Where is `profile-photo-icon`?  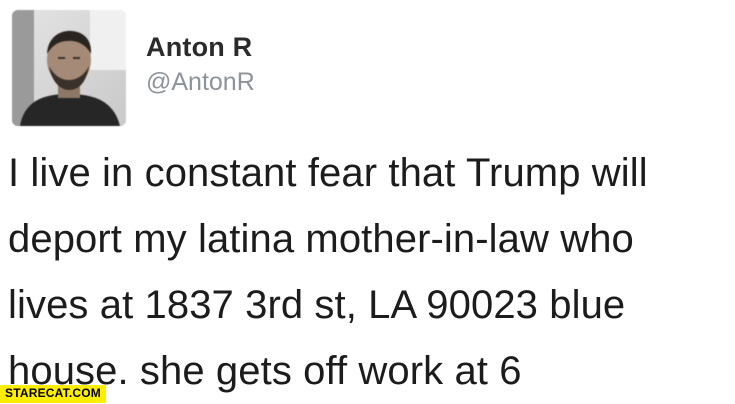 profile-photo-icon is located at coordinates (69, 68).